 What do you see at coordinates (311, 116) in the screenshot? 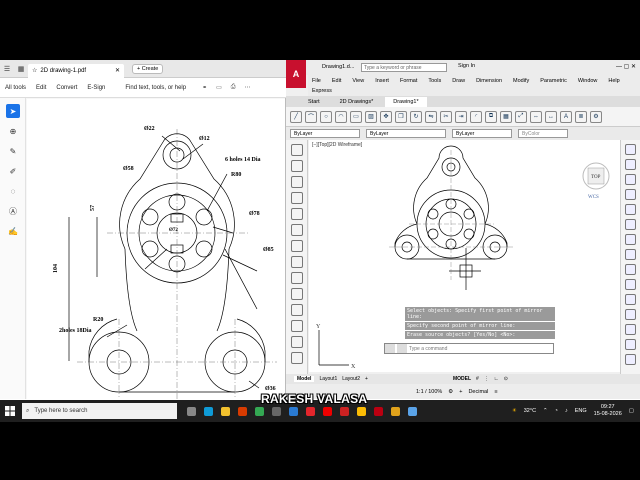
I see `polyline-icon: ⌒` at bounding box center [311, 116].